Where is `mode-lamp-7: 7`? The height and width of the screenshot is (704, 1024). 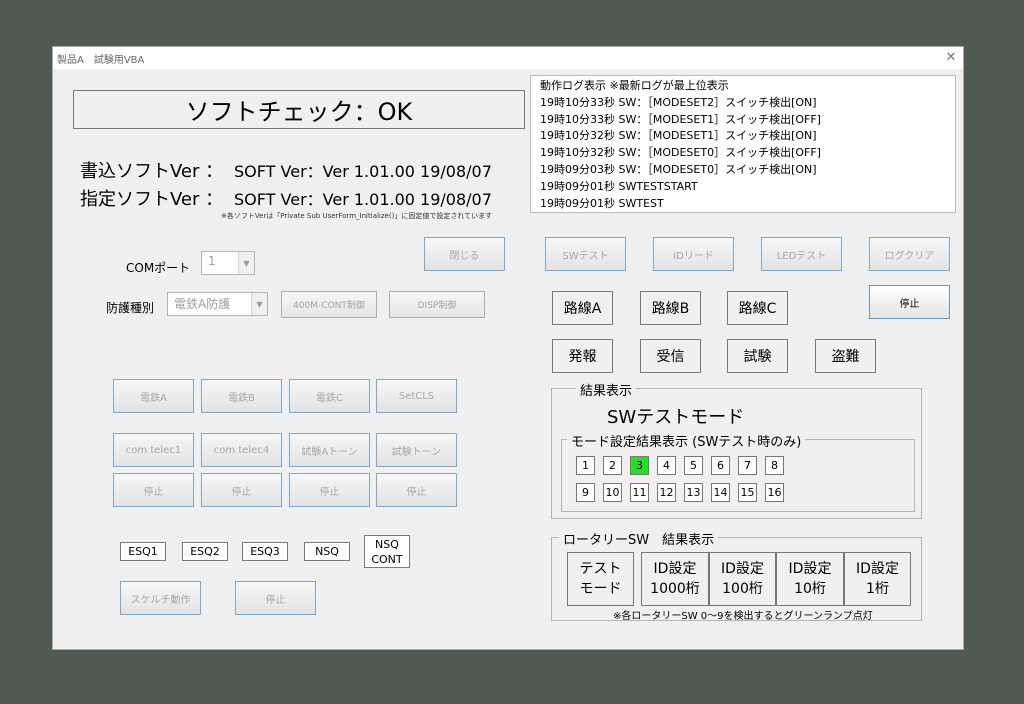
mode-lamp-7: 7 is located at coordinates (747, 465).